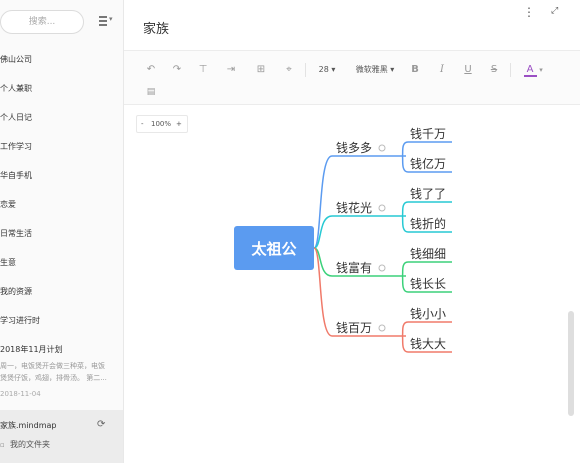 The image size is (580, 463). What do you see at coordinates (20, 394) in the screenshot?
I see `note-date: 2018-11-04` at bounding box center [20, 394].